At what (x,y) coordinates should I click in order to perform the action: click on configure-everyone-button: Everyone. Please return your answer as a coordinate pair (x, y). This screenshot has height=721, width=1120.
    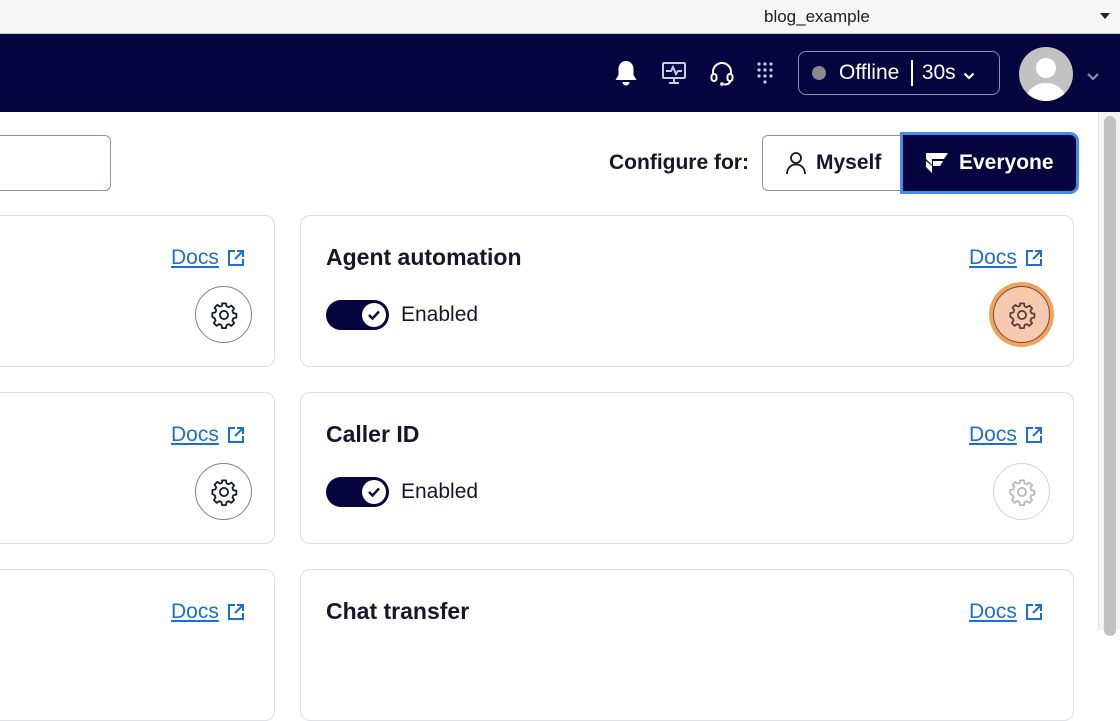
    Looking at the image, I should click on (989, 163).